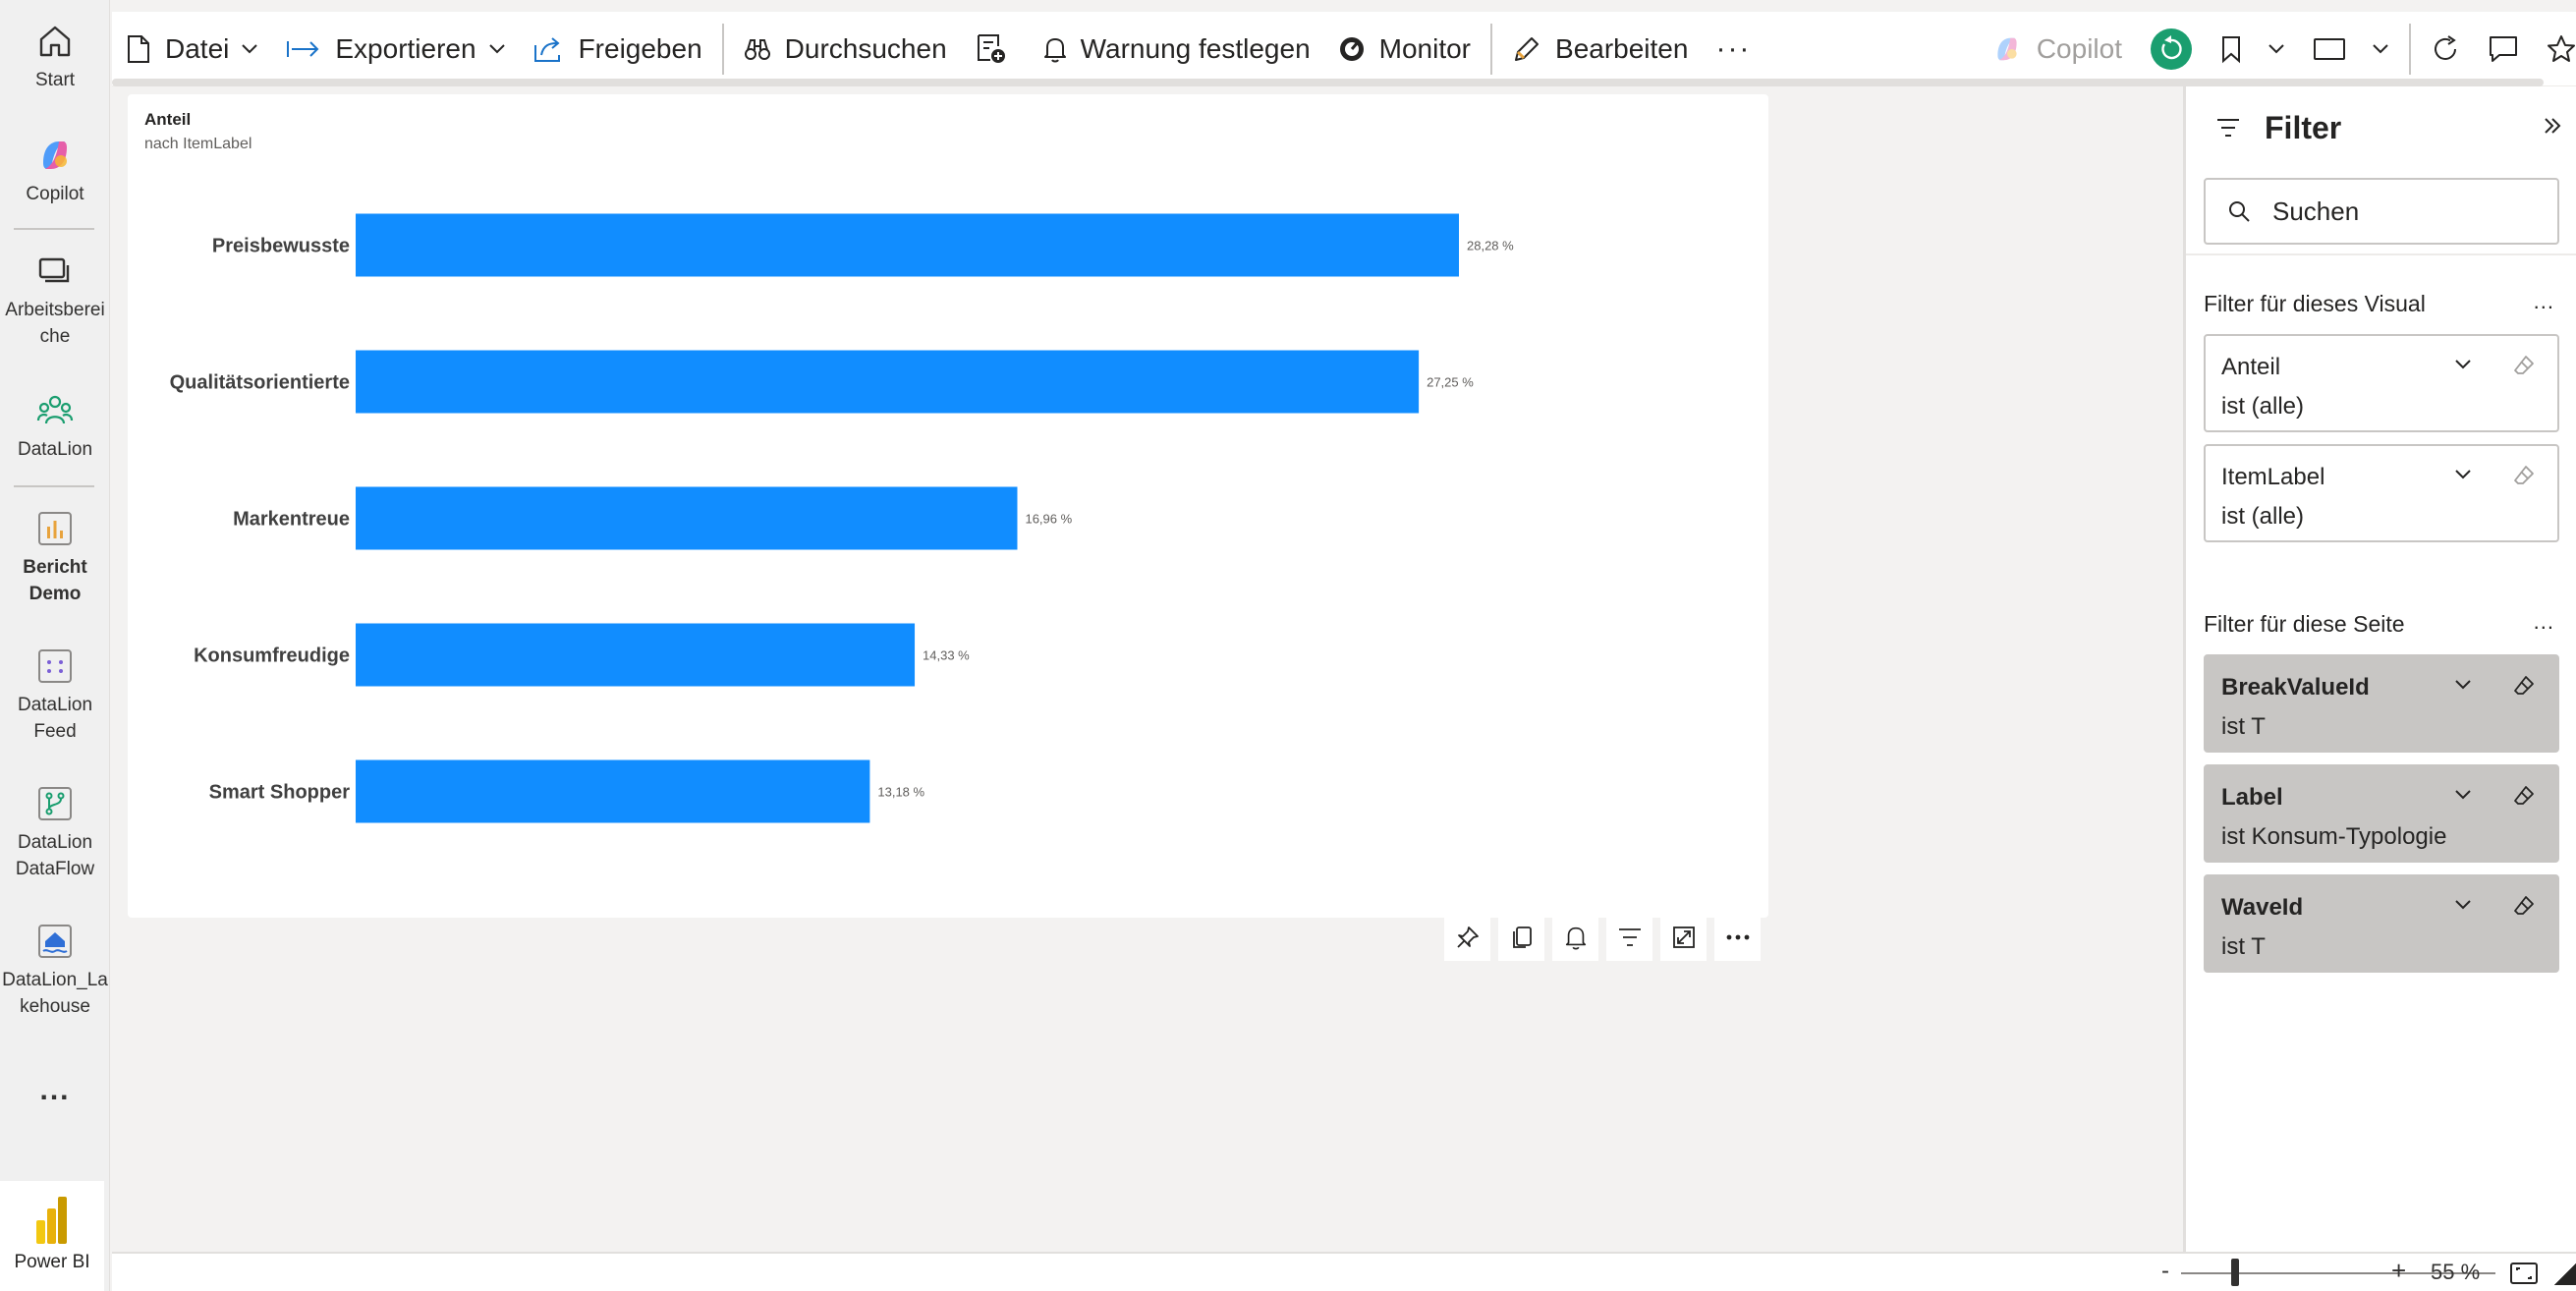 This screenshot has height=1291, width=2576. I want to click on rail-item-datalion-lakehouse: DataLion_La kehouse, so click(55, 971).